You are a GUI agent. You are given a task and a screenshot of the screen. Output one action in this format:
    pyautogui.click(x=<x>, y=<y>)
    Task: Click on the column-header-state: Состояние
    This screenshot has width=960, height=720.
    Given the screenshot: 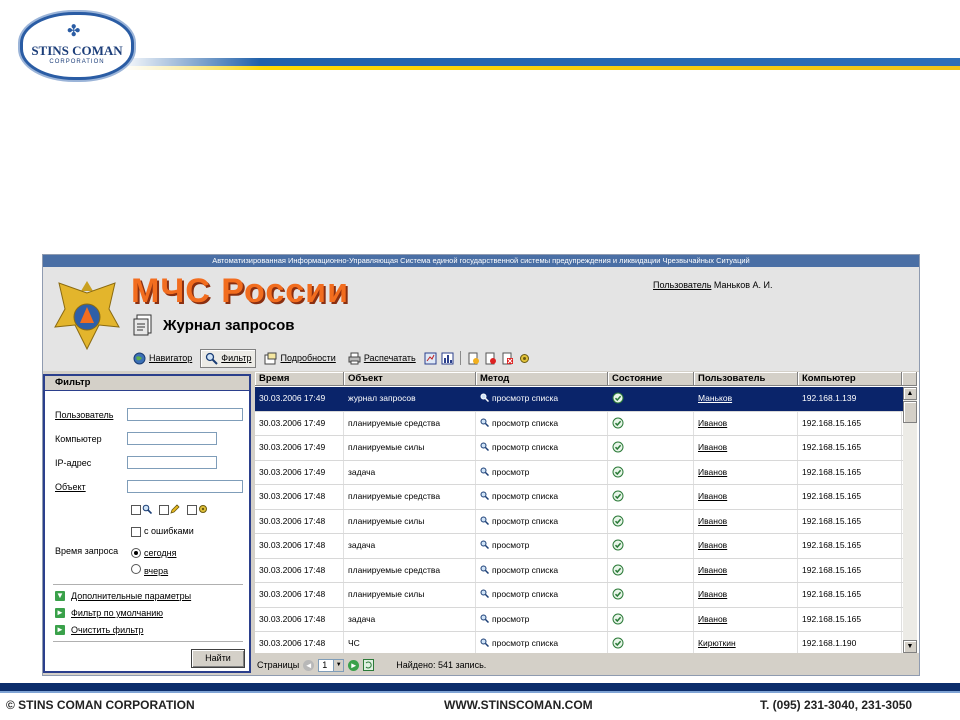 What is the action you would take?
    pyautogui.click(x=651, y=379)
    